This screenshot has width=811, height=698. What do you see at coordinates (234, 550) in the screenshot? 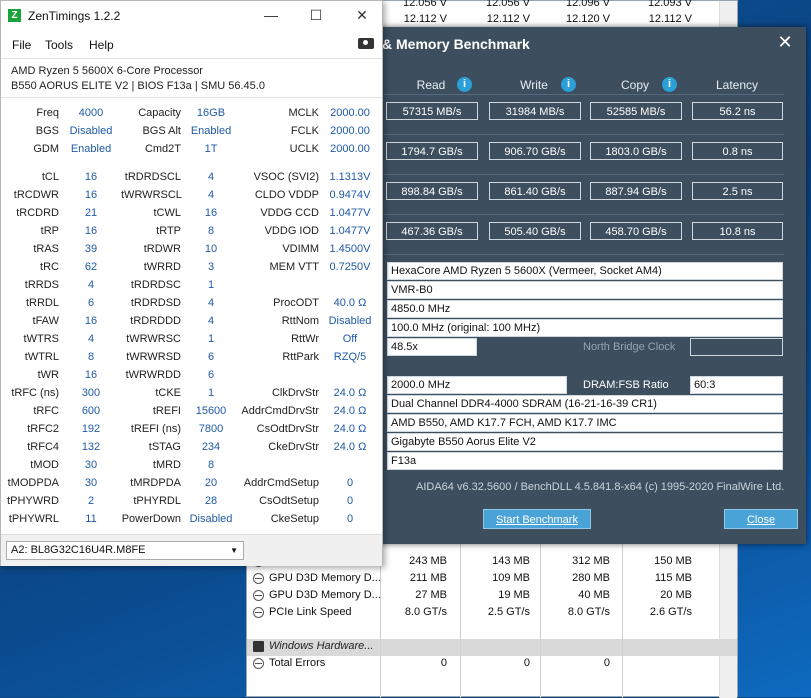
I see `chevron-down-icon: ▼` at bounding box center [234, 550].